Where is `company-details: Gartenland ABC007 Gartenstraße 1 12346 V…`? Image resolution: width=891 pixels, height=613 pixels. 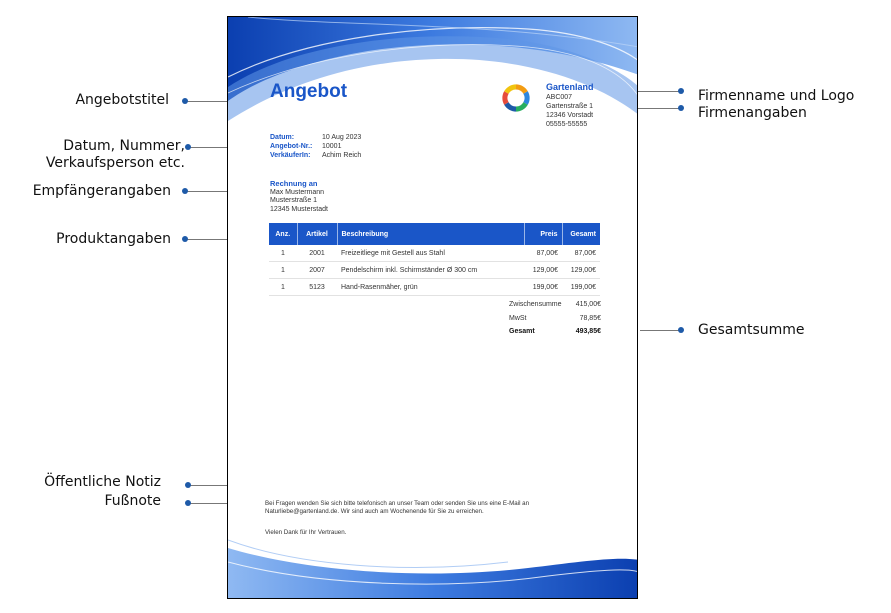 company-details: Gartenland ABC007 Gartenstraße 1 12346 V… is located at coordinates (570, 105).